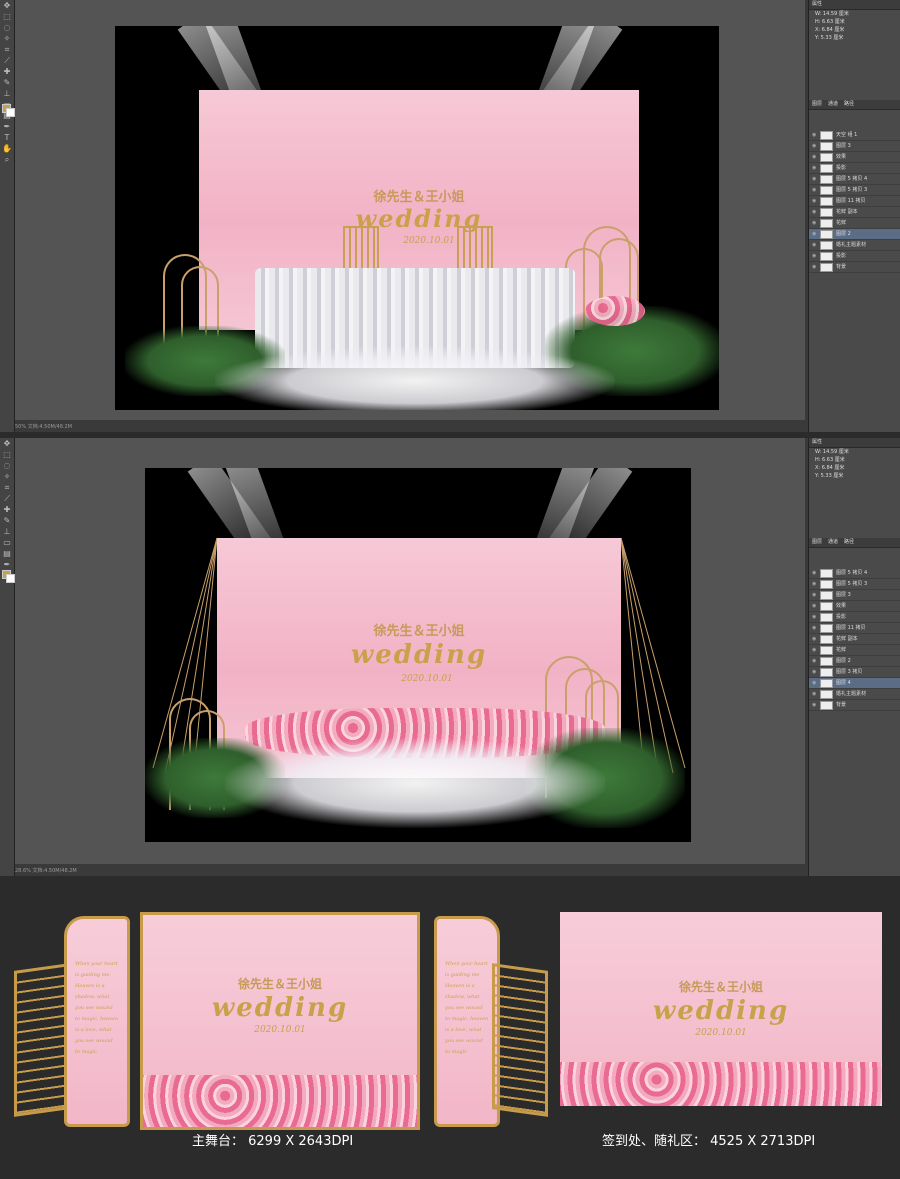 The width and height of the screenshot is (900, 1179). What do you see at coordinates (7, 148) in the screenshot?
I see `hand-tool-icon: ✋` at bounding box center [7, 148].